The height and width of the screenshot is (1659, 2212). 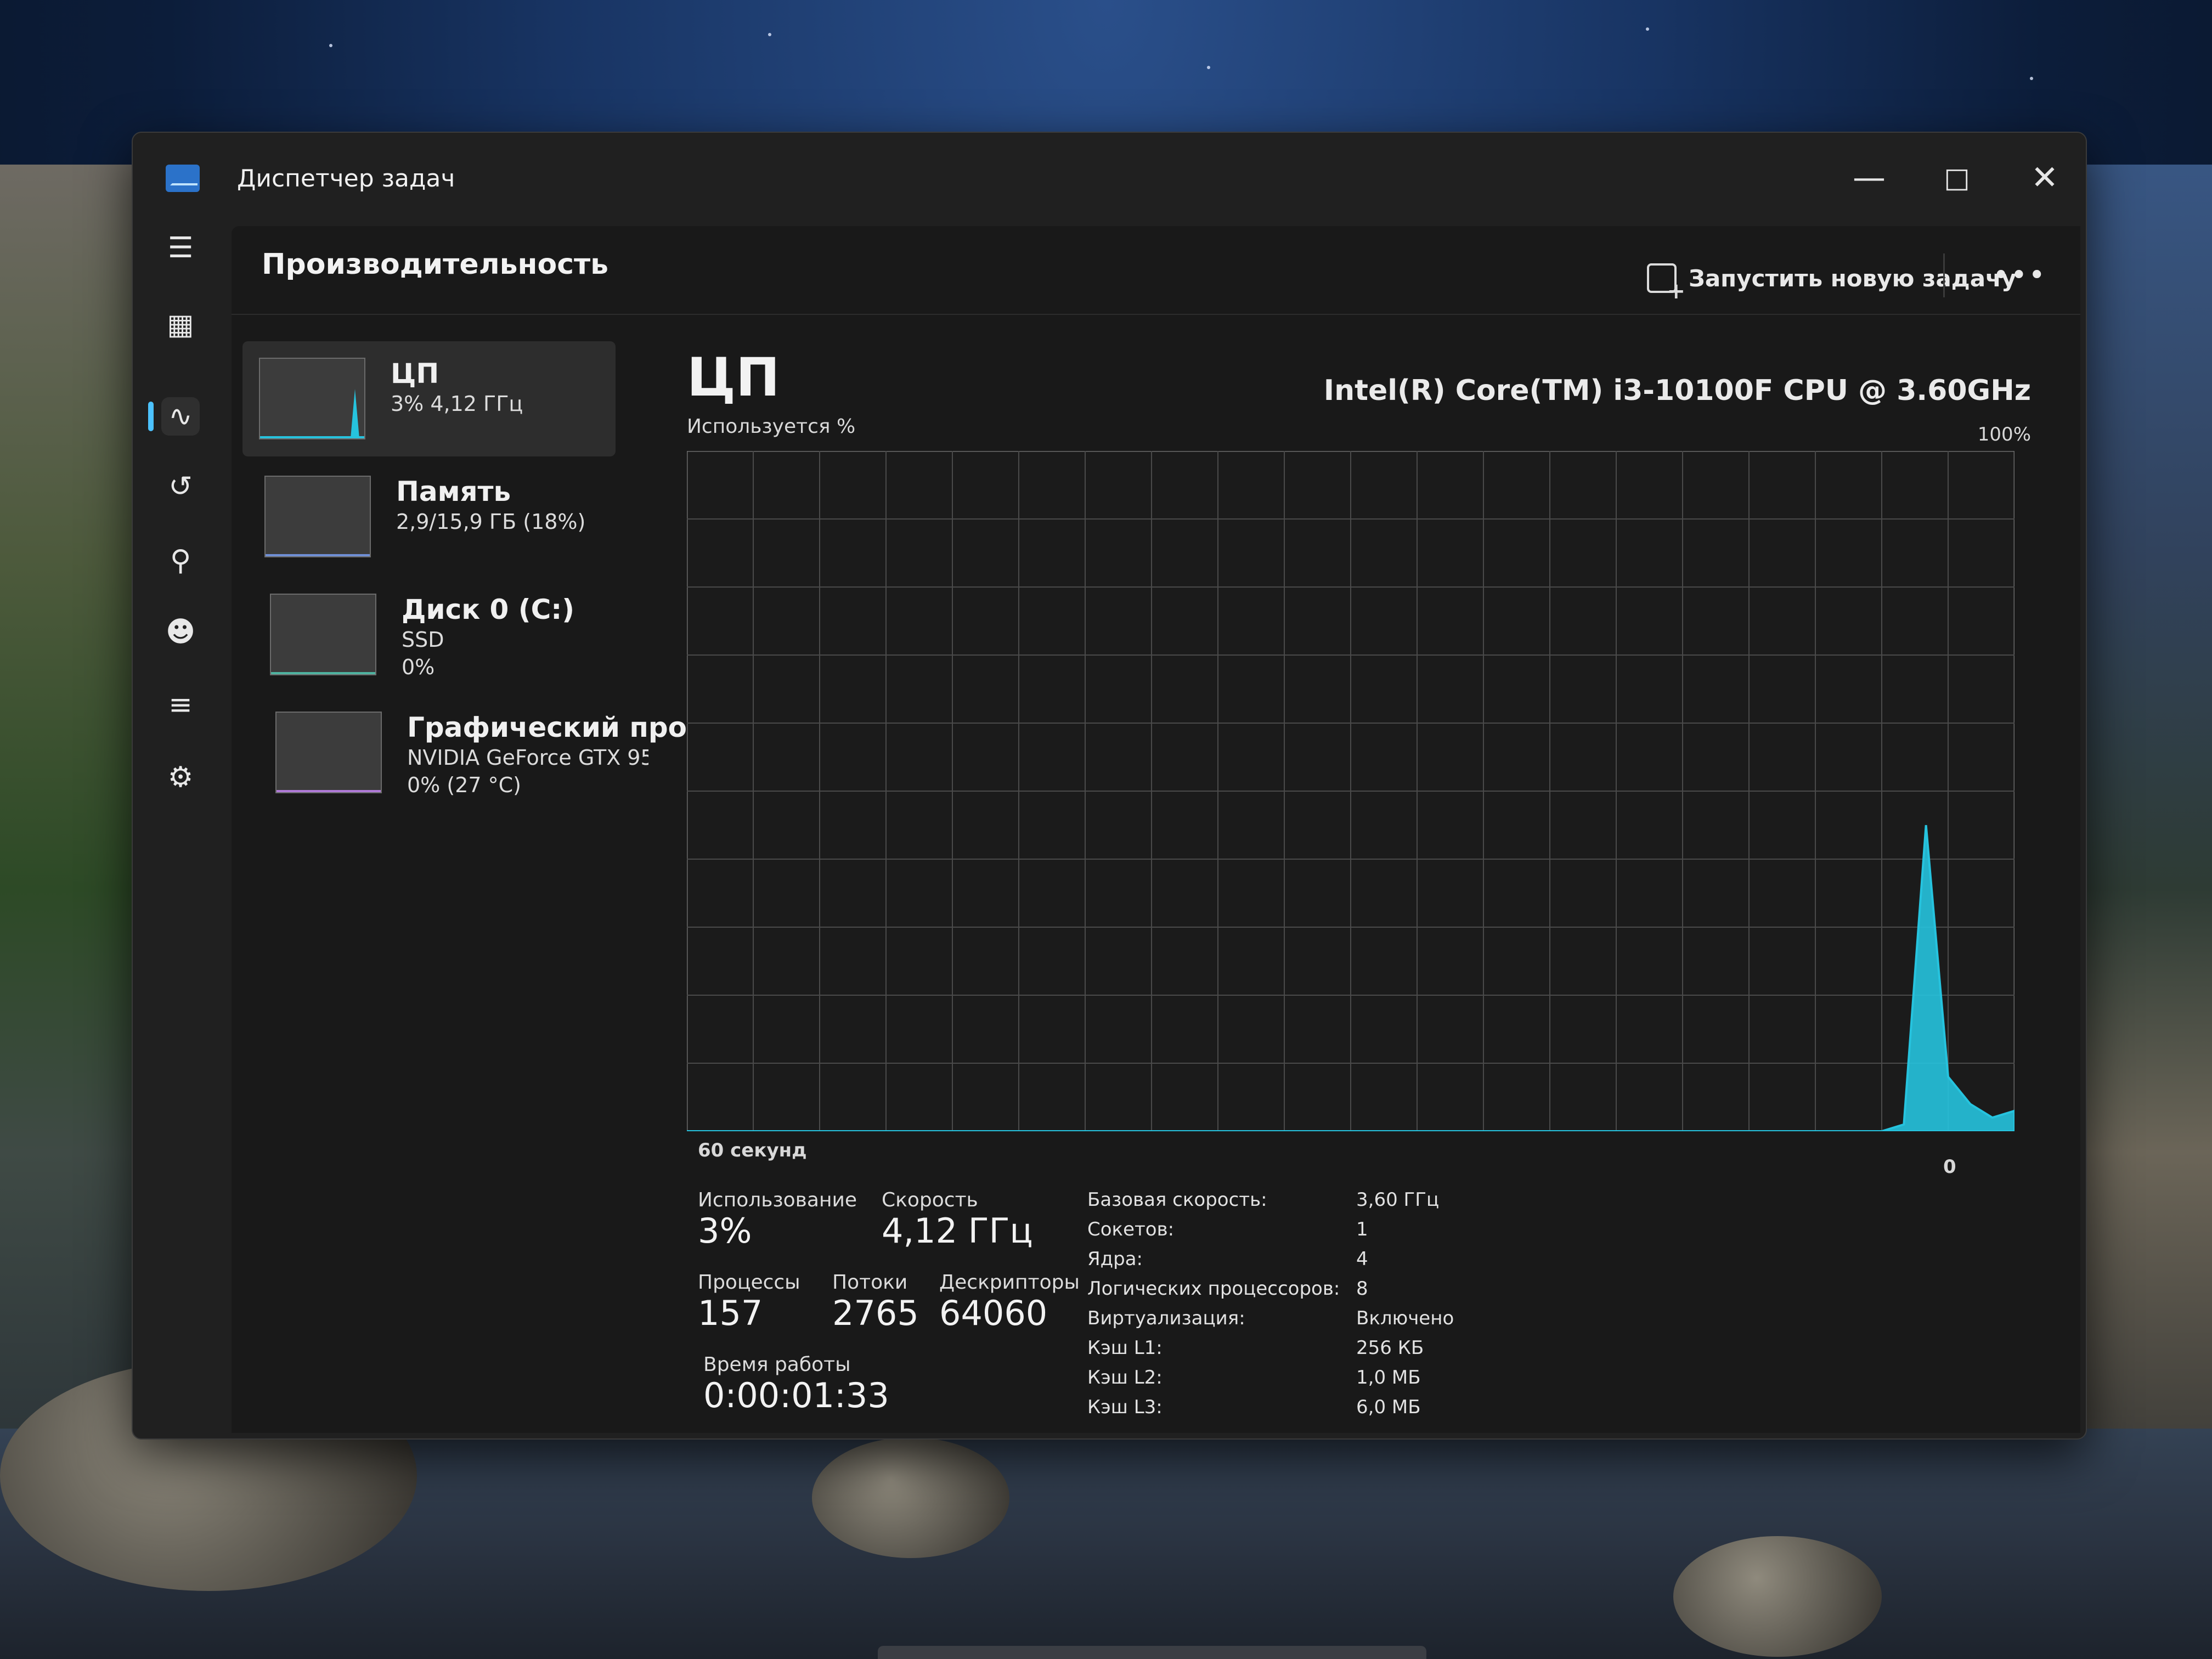 What do you see at coordinates (454, 491) in the screenshot?
I see `device-name: Память` at bounding box center [454, 491].